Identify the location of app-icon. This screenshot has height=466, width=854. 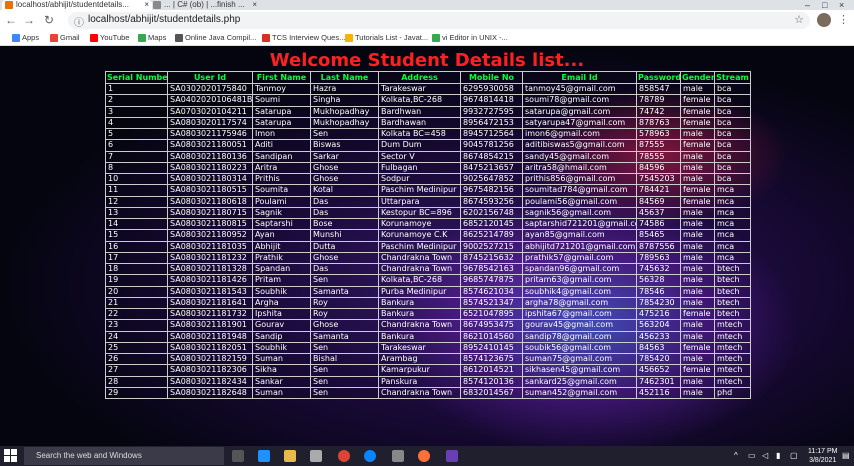
(452, 456).